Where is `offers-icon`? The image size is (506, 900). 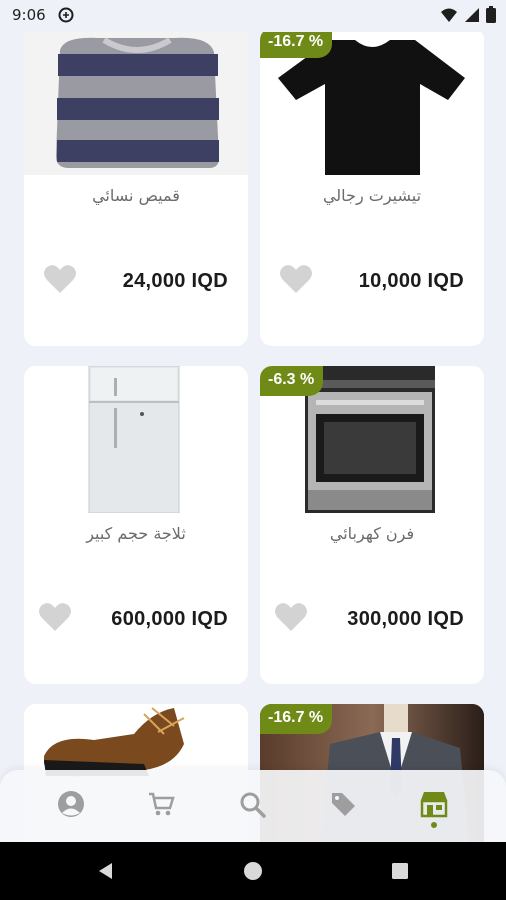
offers-icon is located at coordinates (343, 804).